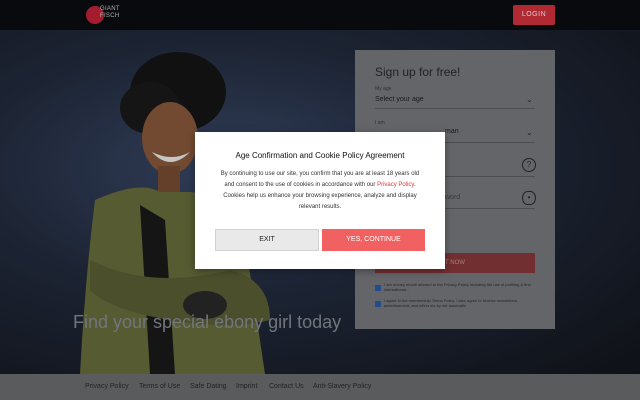  I want to click on exit-button: EXIT, so click(267, 240).